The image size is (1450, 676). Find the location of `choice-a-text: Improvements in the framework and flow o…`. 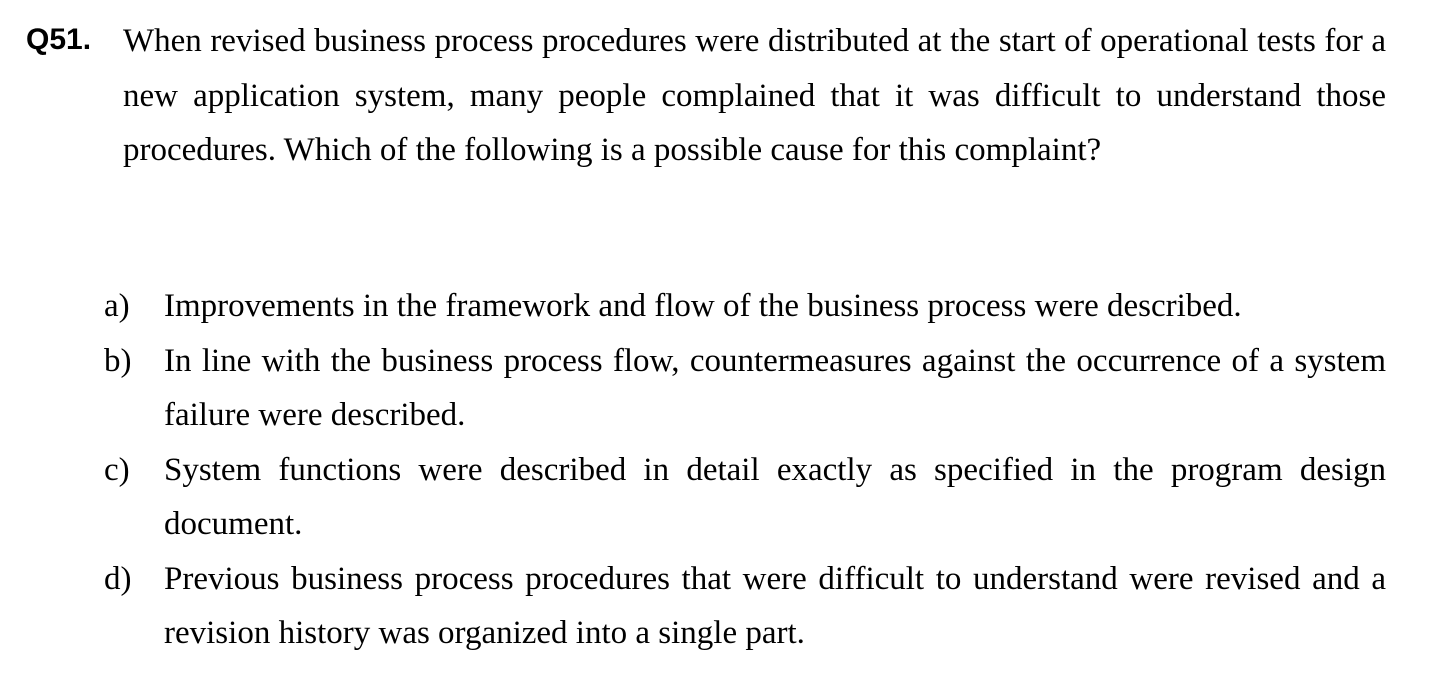

choice-a-text: Improvements in the framework and flow o… is located at coordinates (703, 306).